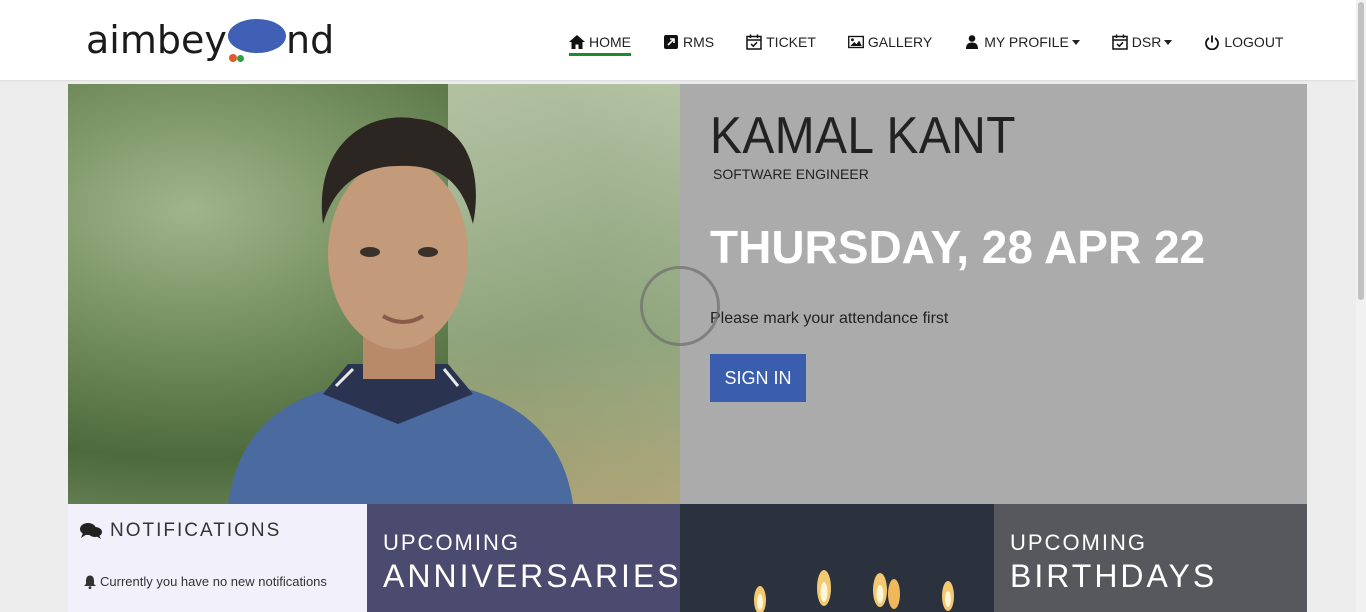  Describe the element at coordinates (1146, 42) in the screenshot. I see `nav-dsr-label: DSR` at that location.